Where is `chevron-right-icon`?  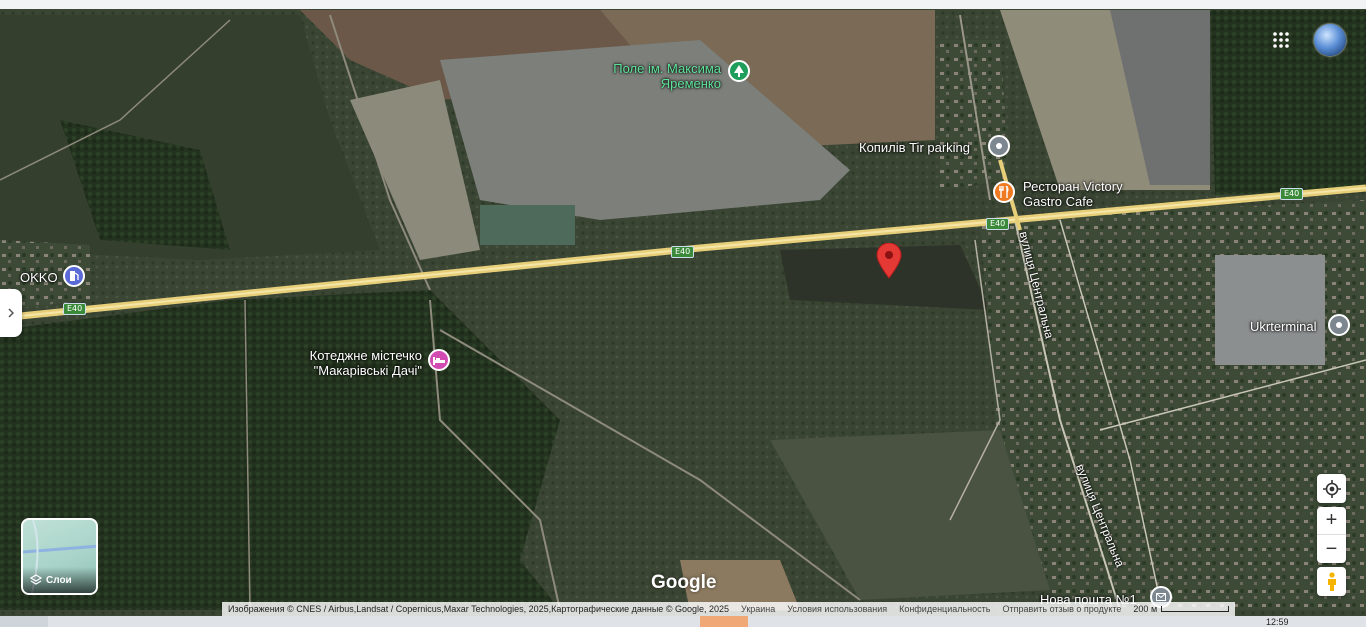
chevron-right-icon is located at coordinates (11, 313).